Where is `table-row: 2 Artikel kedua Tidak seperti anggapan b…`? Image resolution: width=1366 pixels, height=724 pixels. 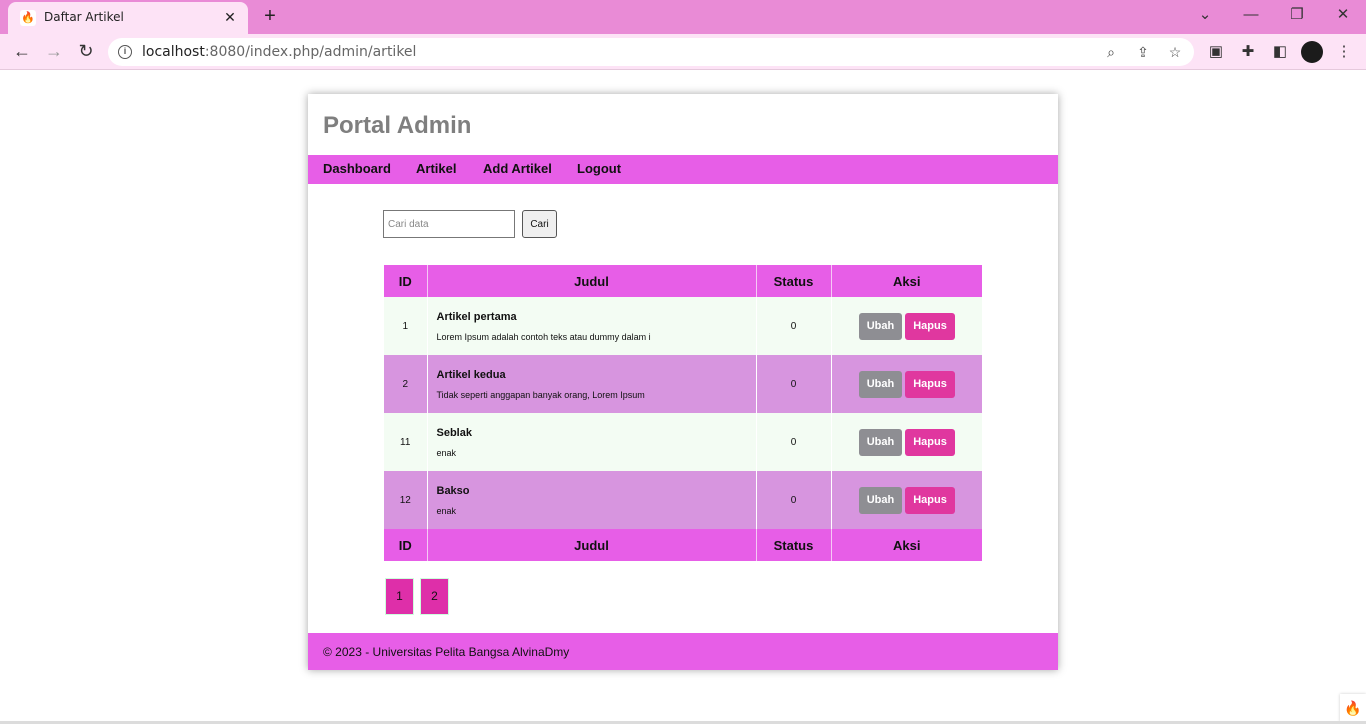 table-row: 2 Artikel kedua Tidak seperti anggapan b… is located at coordinates (683, 384).